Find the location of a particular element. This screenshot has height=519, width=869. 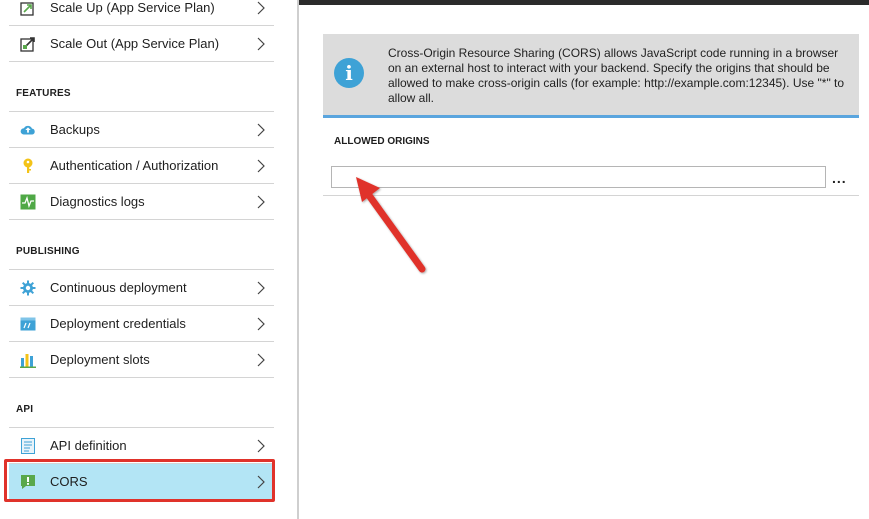

cloud-backup-icon is located at coordinates (28, 130).